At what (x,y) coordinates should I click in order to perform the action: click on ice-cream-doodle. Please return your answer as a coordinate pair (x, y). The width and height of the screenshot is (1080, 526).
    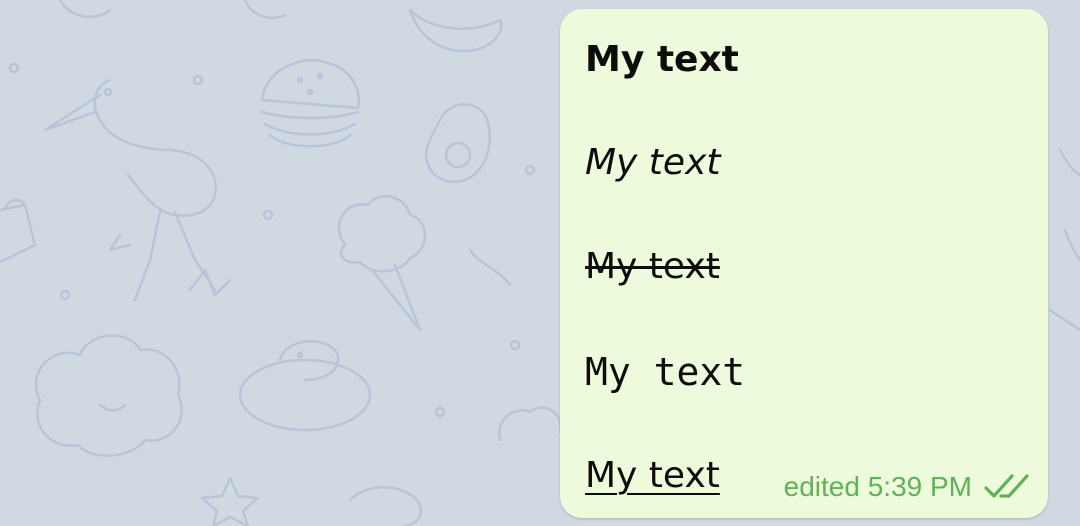
    Looking at the image, I should click on (382, 263).